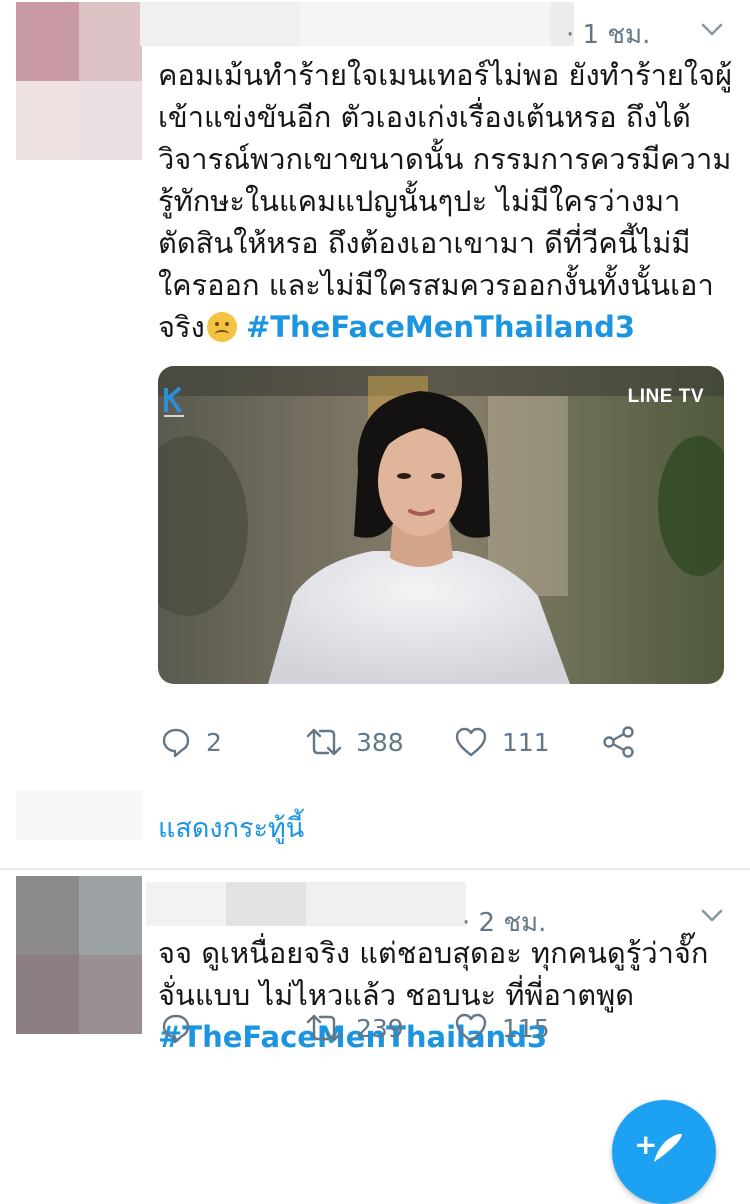  Describe the element at coordinates (355, 742) in the screenshot. I see `retweet-button: 388` at that location.